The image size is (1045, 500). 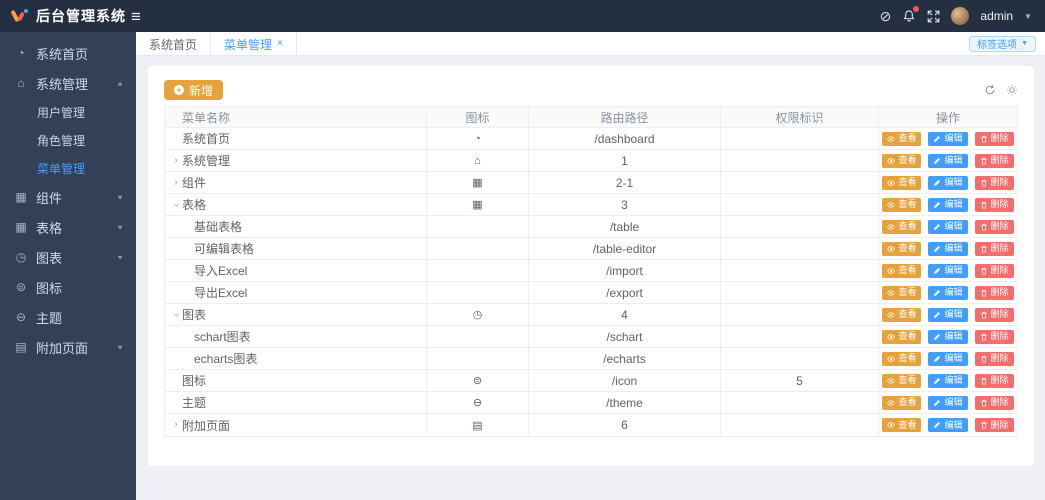 I want to click on sidebar-item-system: ⌂ 系统管理 ▲, so click(x=68, y=83).